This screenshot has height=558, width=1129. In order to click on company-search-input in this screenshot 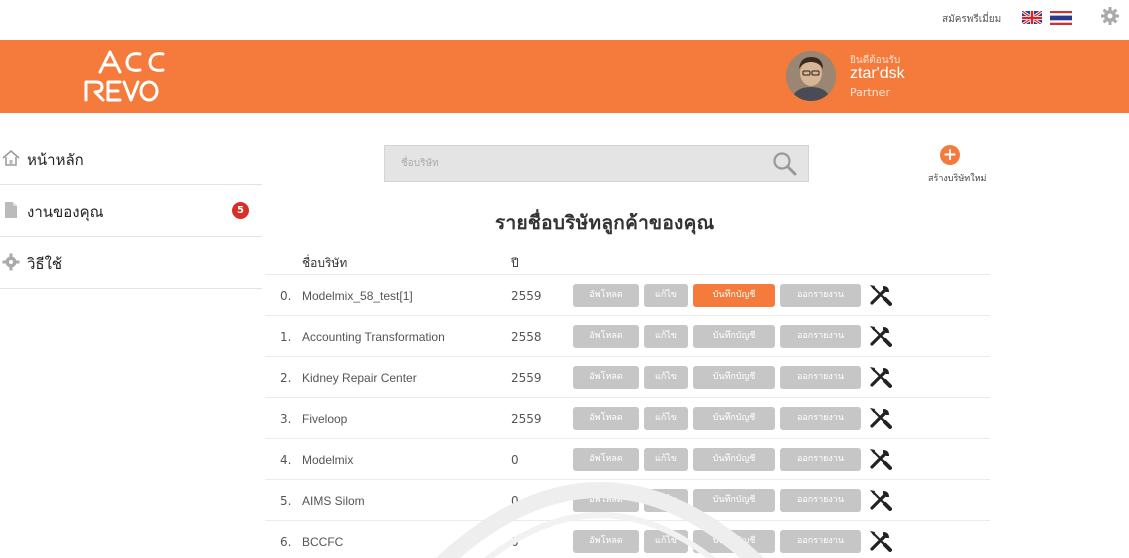, I will do `click(575, 163)`.